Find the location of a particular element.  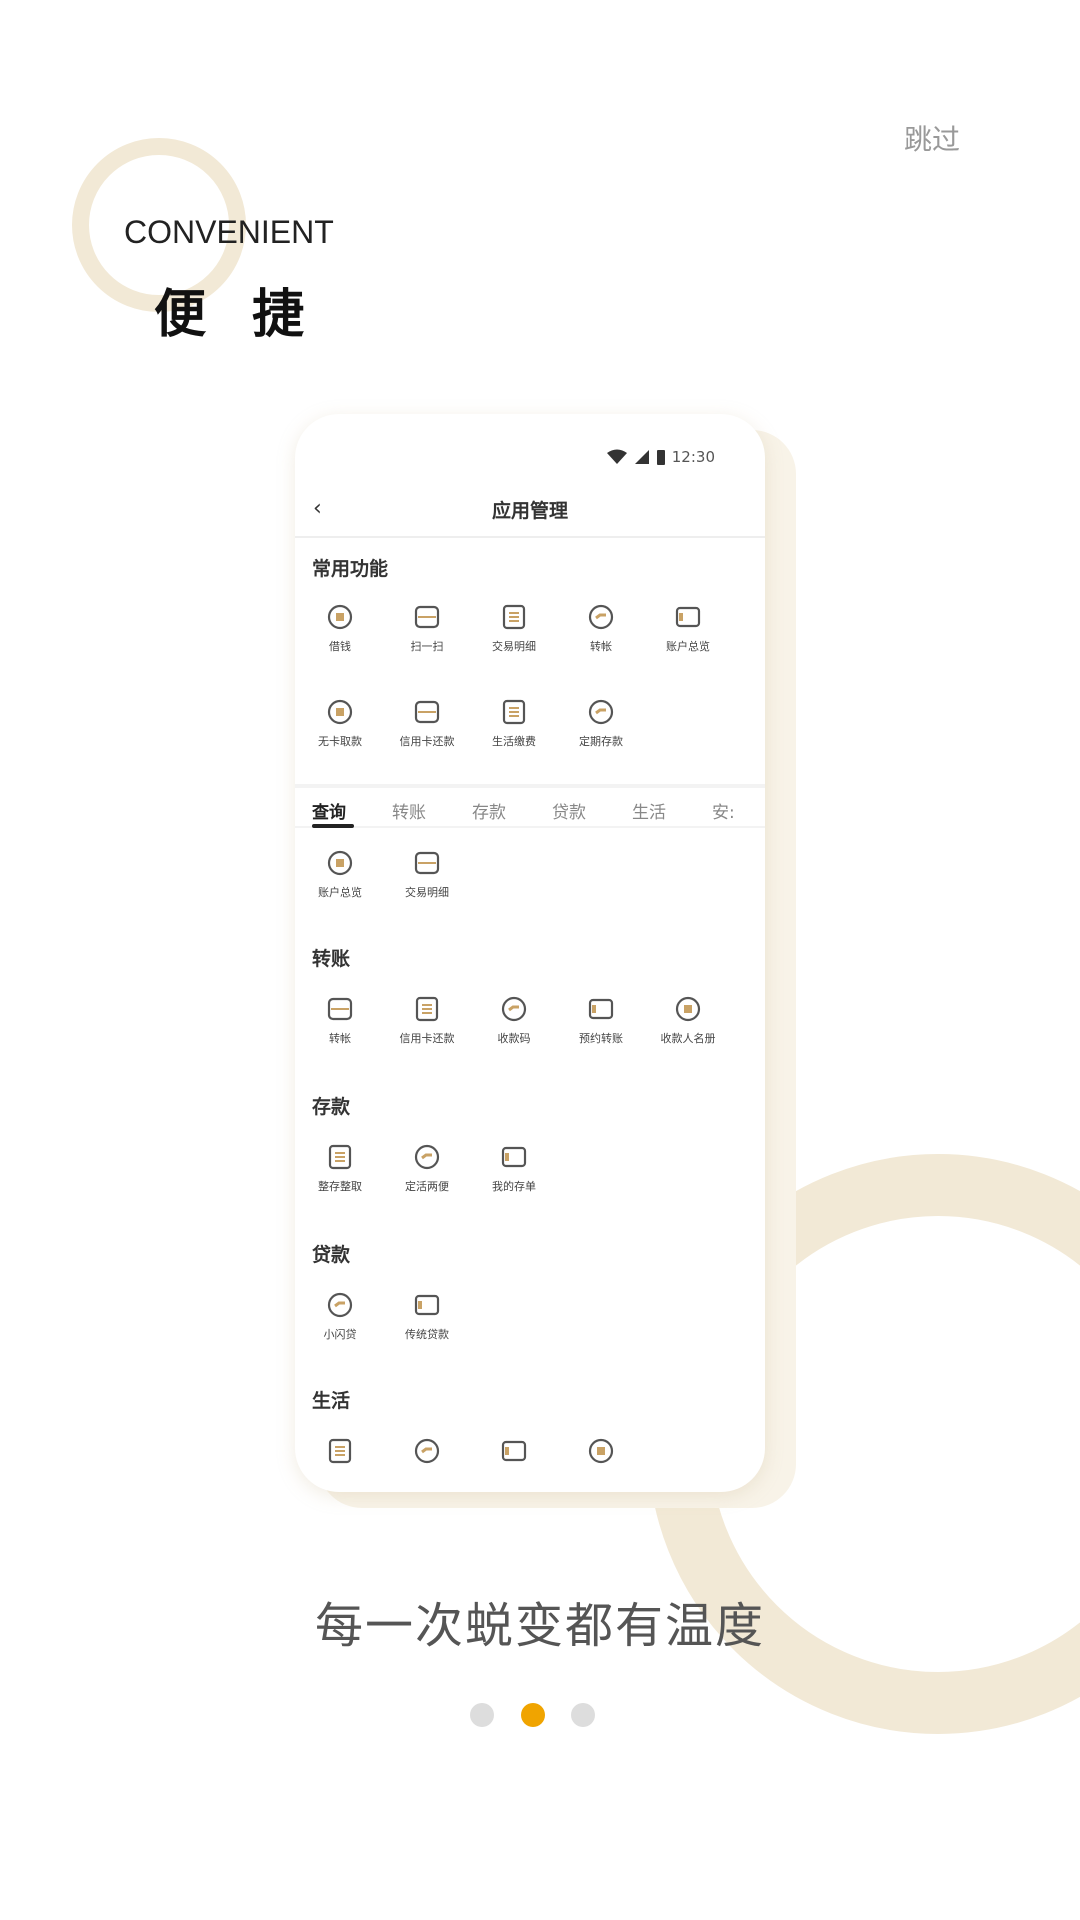

feature-item: 生活缴费 is located at coordinates (514, 723).